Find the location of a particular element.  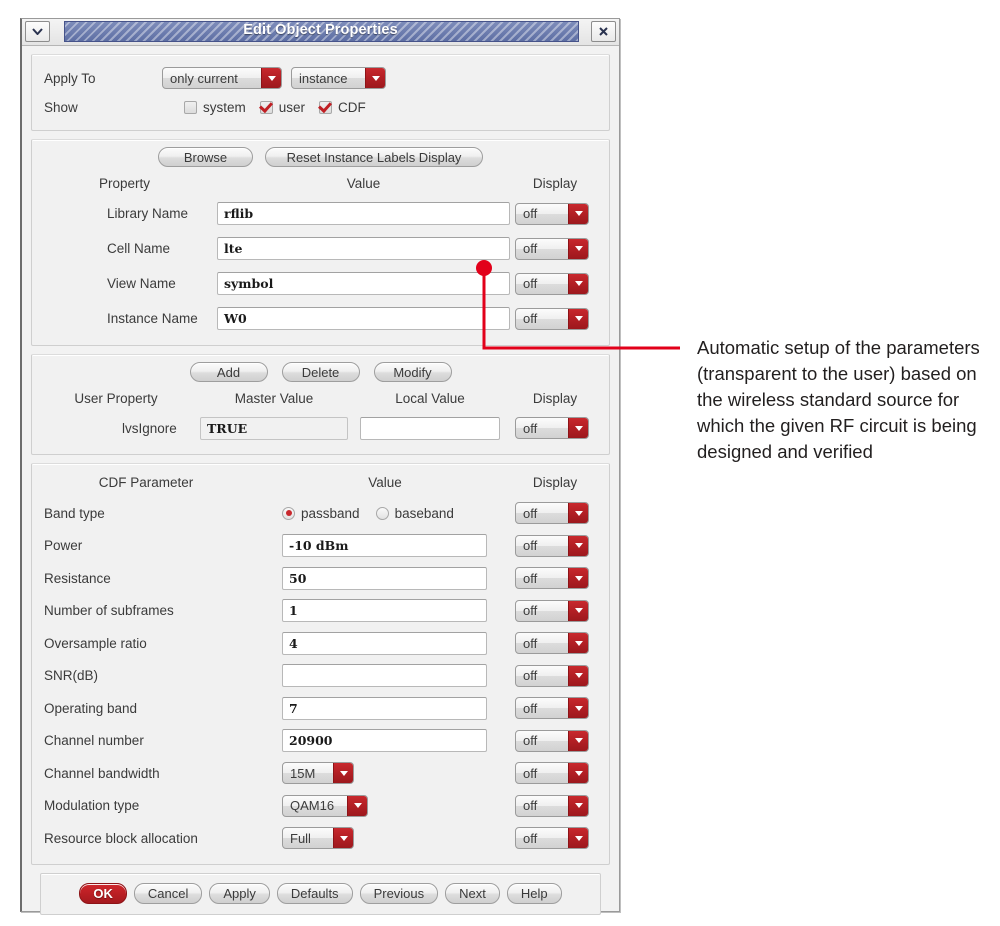

show-row: Show system user CDF is located at coordinates (320, 107).